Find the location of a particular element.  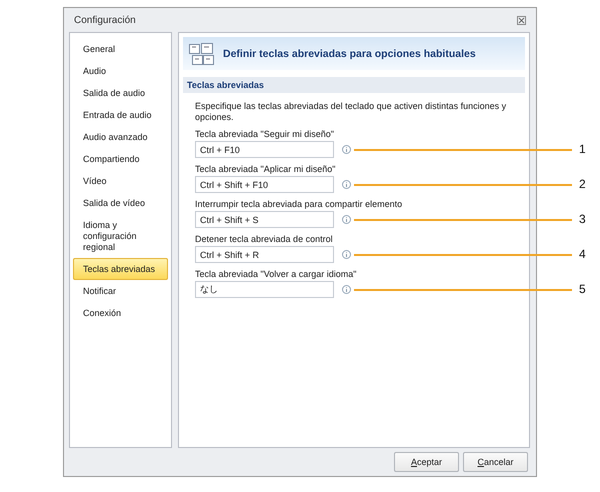

callout-number: 3 is located at coordinates (582, 219).